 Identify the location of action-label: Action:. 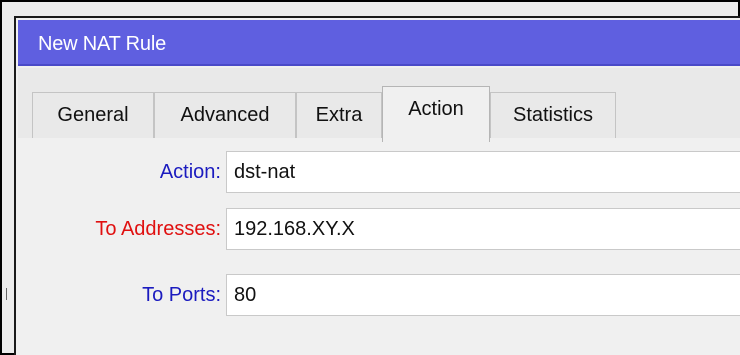
(190, 172).